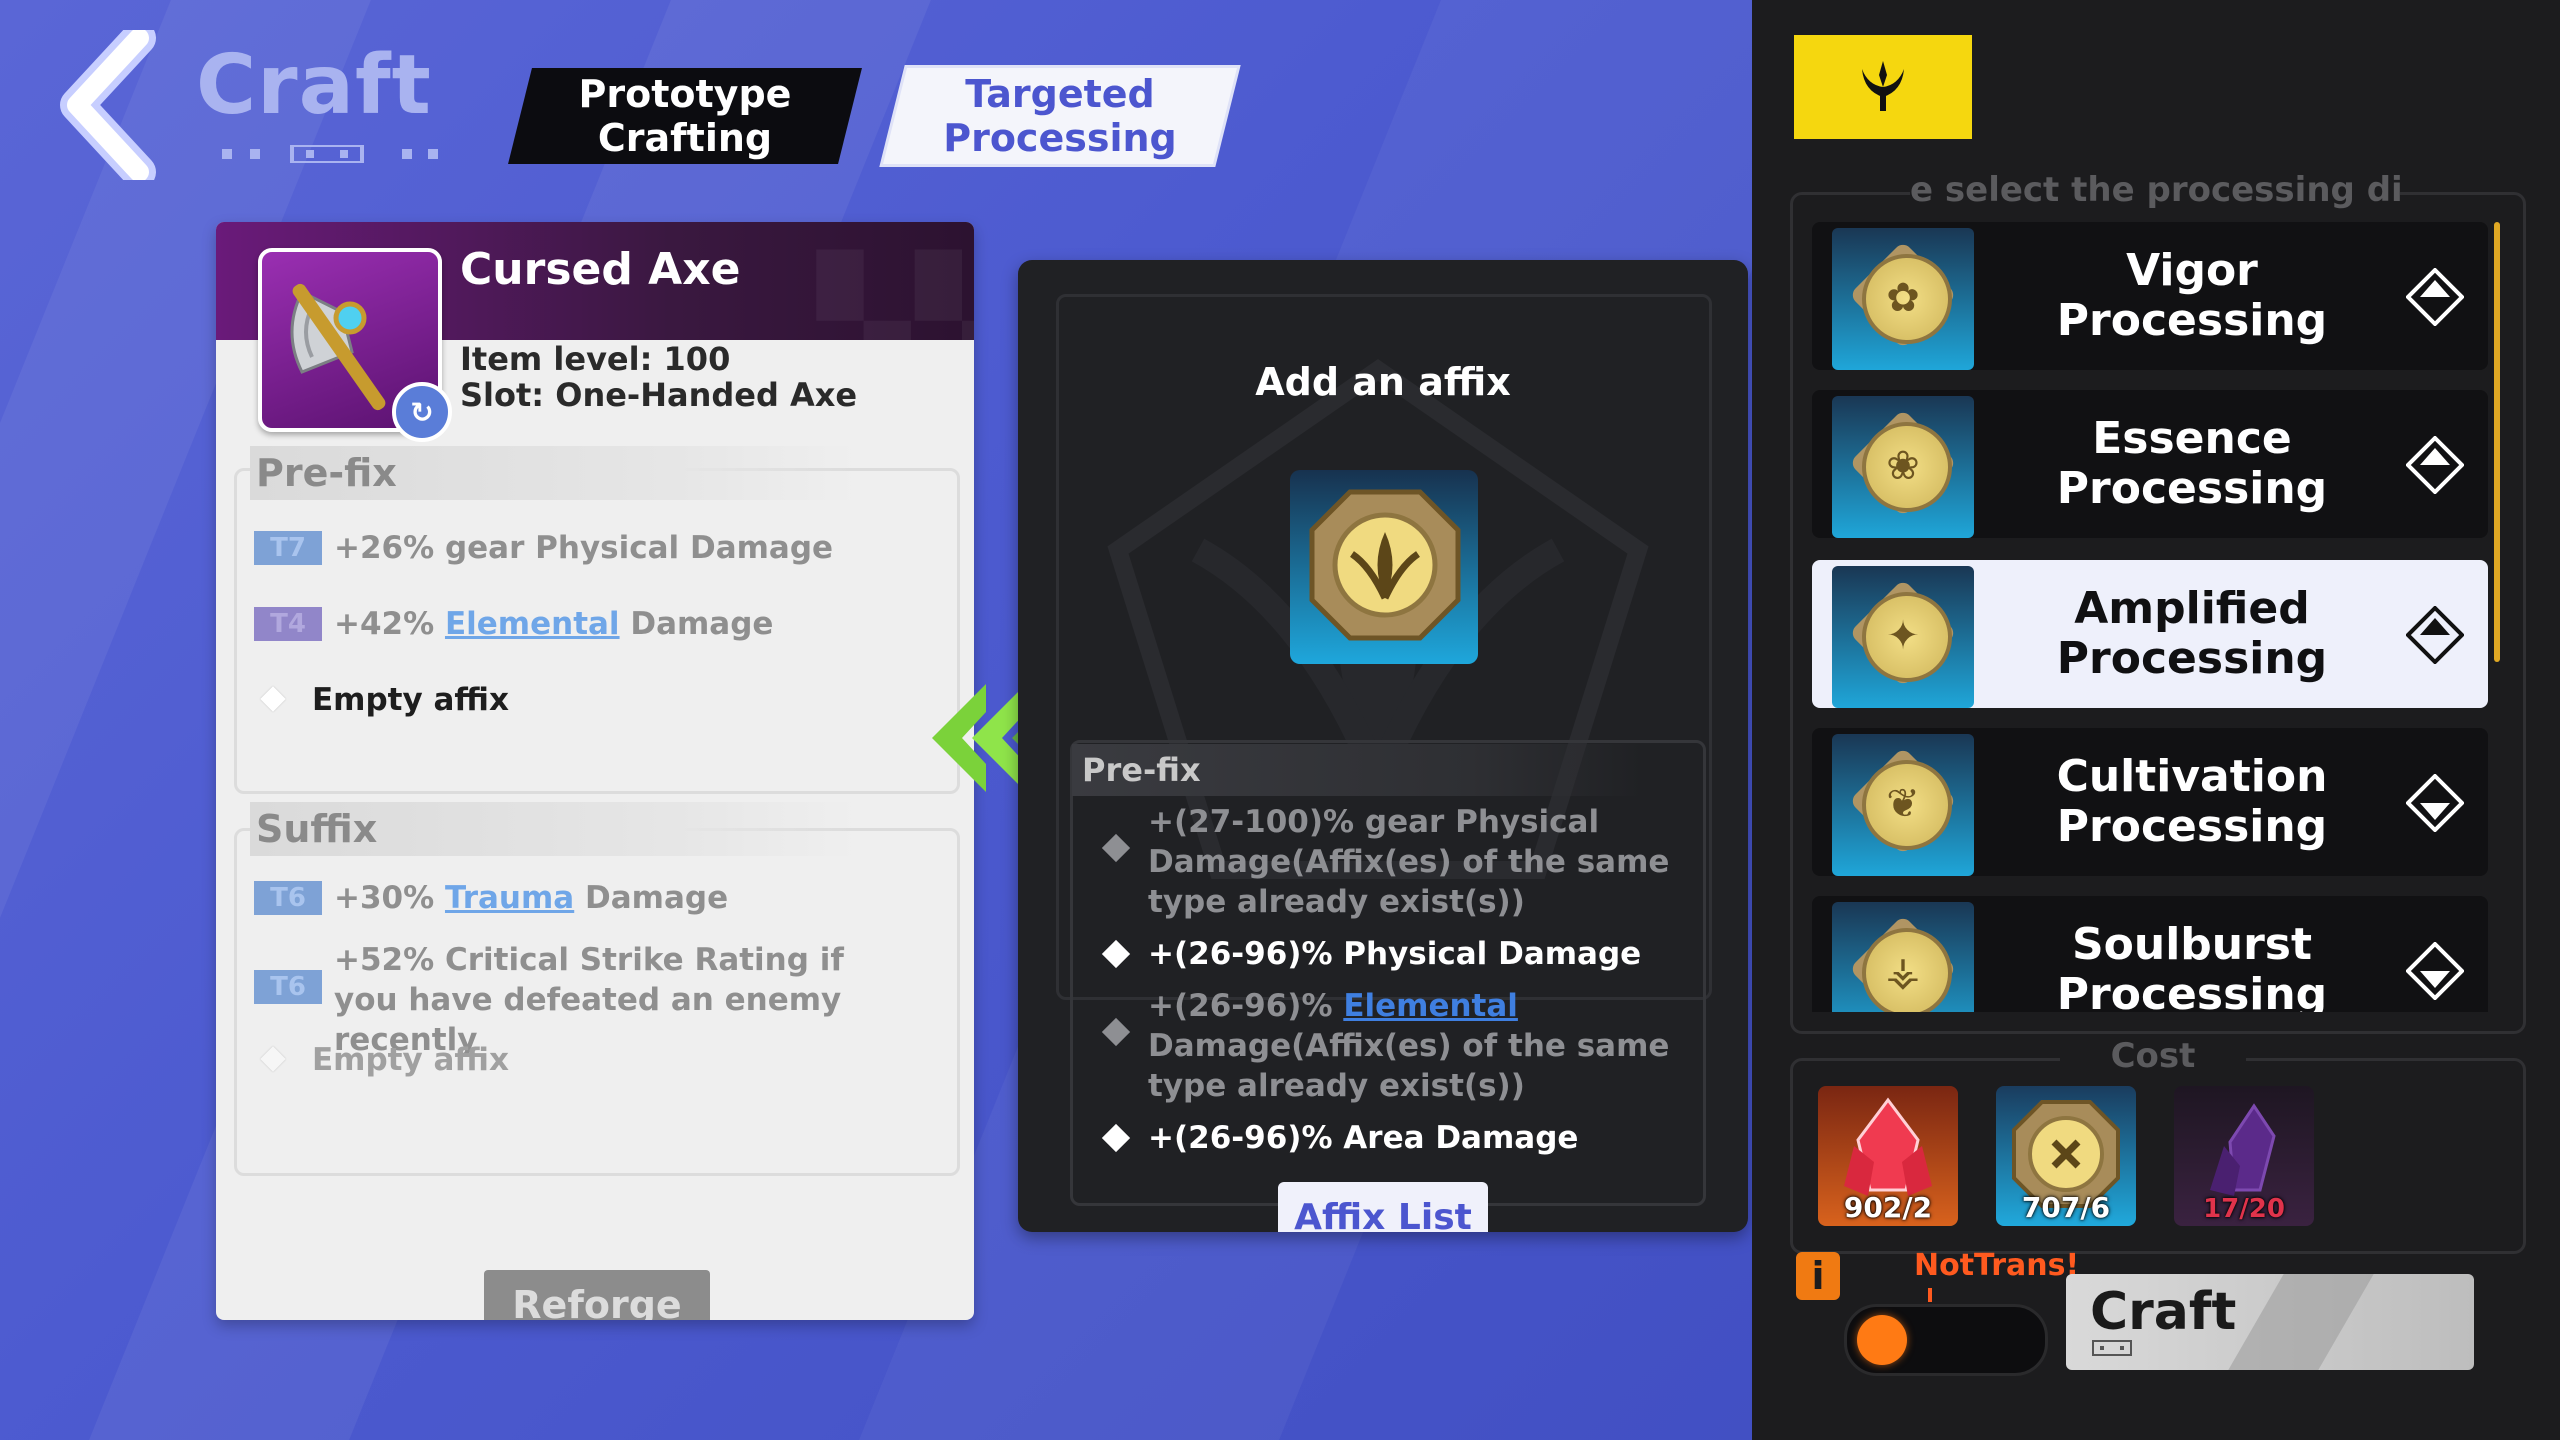 This screenshot has height=1440, width=2560. What do you see at coordinates (1888, 1156) in the screenshot?
I see `red-crystal-icon: 902/2` at bounding box center [1888, 1156].